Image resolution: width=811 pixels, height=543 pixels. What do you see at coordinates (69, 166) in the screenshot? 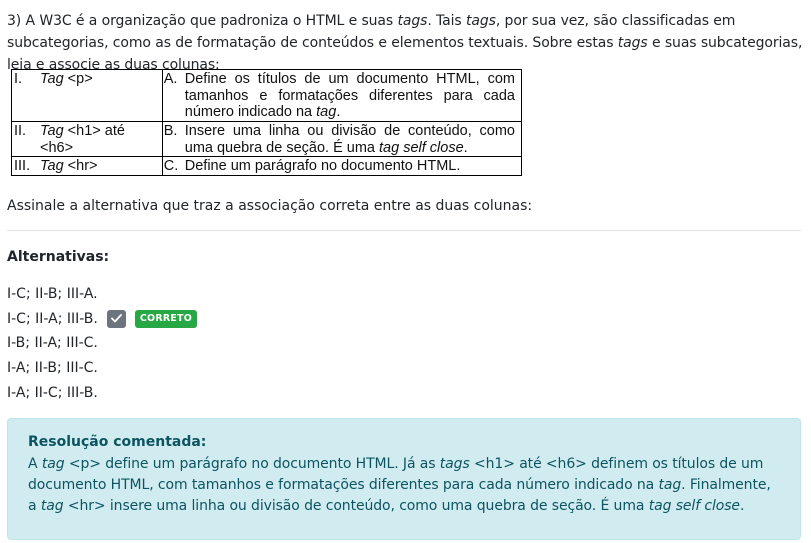
I see `column-1-text: Tag <hr>` at bounding box center [69, 166].